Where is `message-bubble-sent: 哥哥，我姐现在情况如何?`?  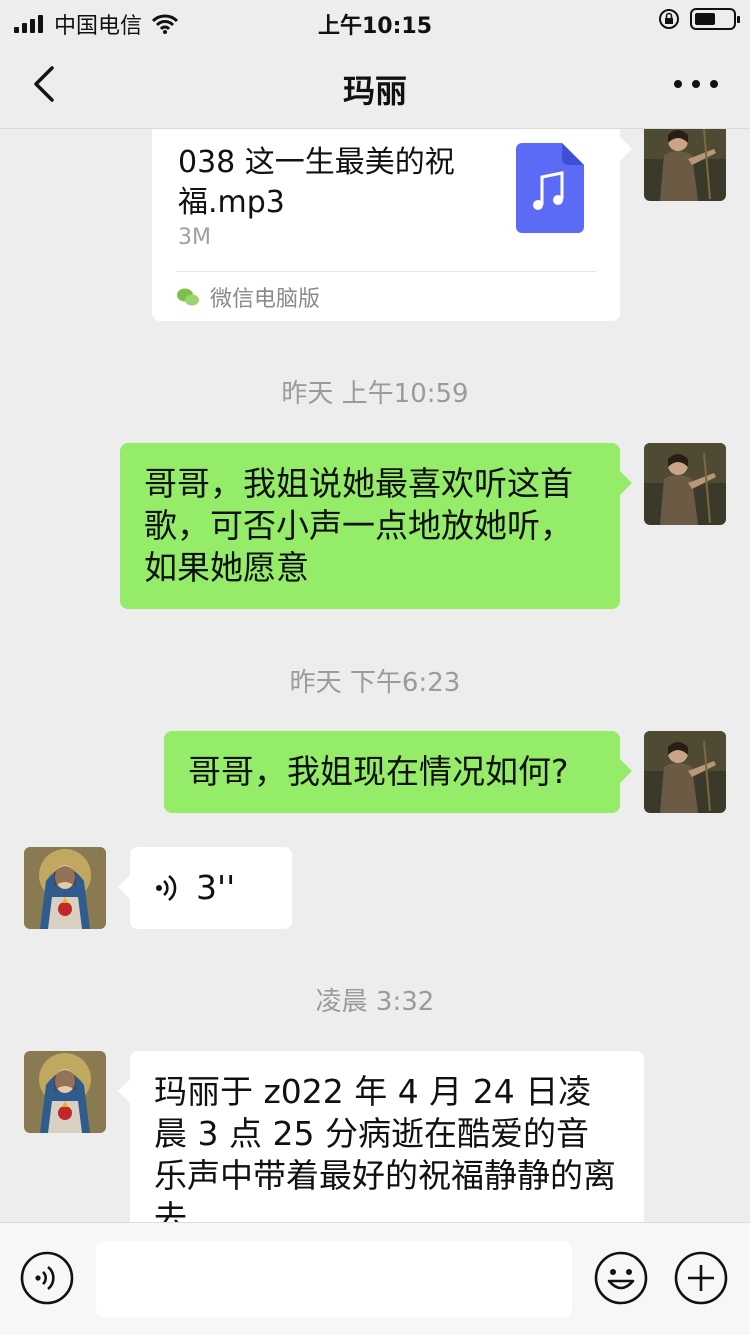 message-bubble-sent: 哥哥，我姐现在情况如何? is located at coordinates (398, 772).